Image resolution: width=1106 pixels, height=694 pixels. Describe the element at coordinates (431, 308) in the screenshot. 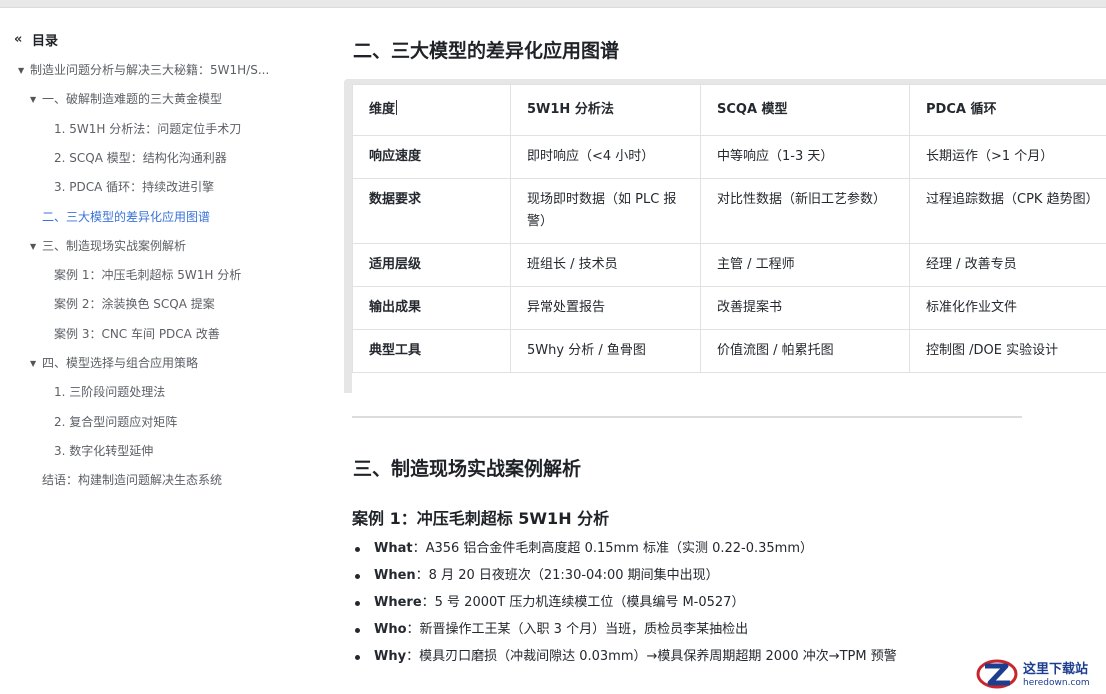

I see `table-row-header: 输出成果` at that location.